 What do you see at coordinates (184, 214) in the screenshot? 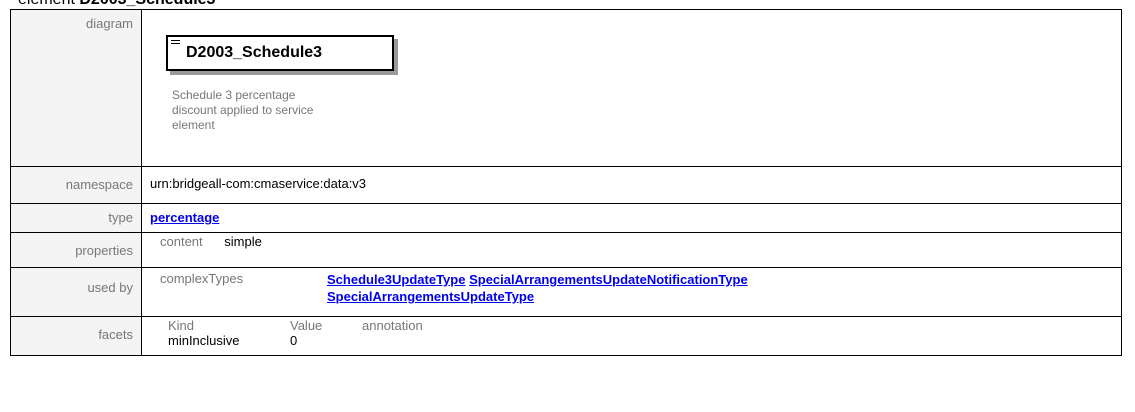
I see `type-link: percentage` at bounding box center [184, 214].